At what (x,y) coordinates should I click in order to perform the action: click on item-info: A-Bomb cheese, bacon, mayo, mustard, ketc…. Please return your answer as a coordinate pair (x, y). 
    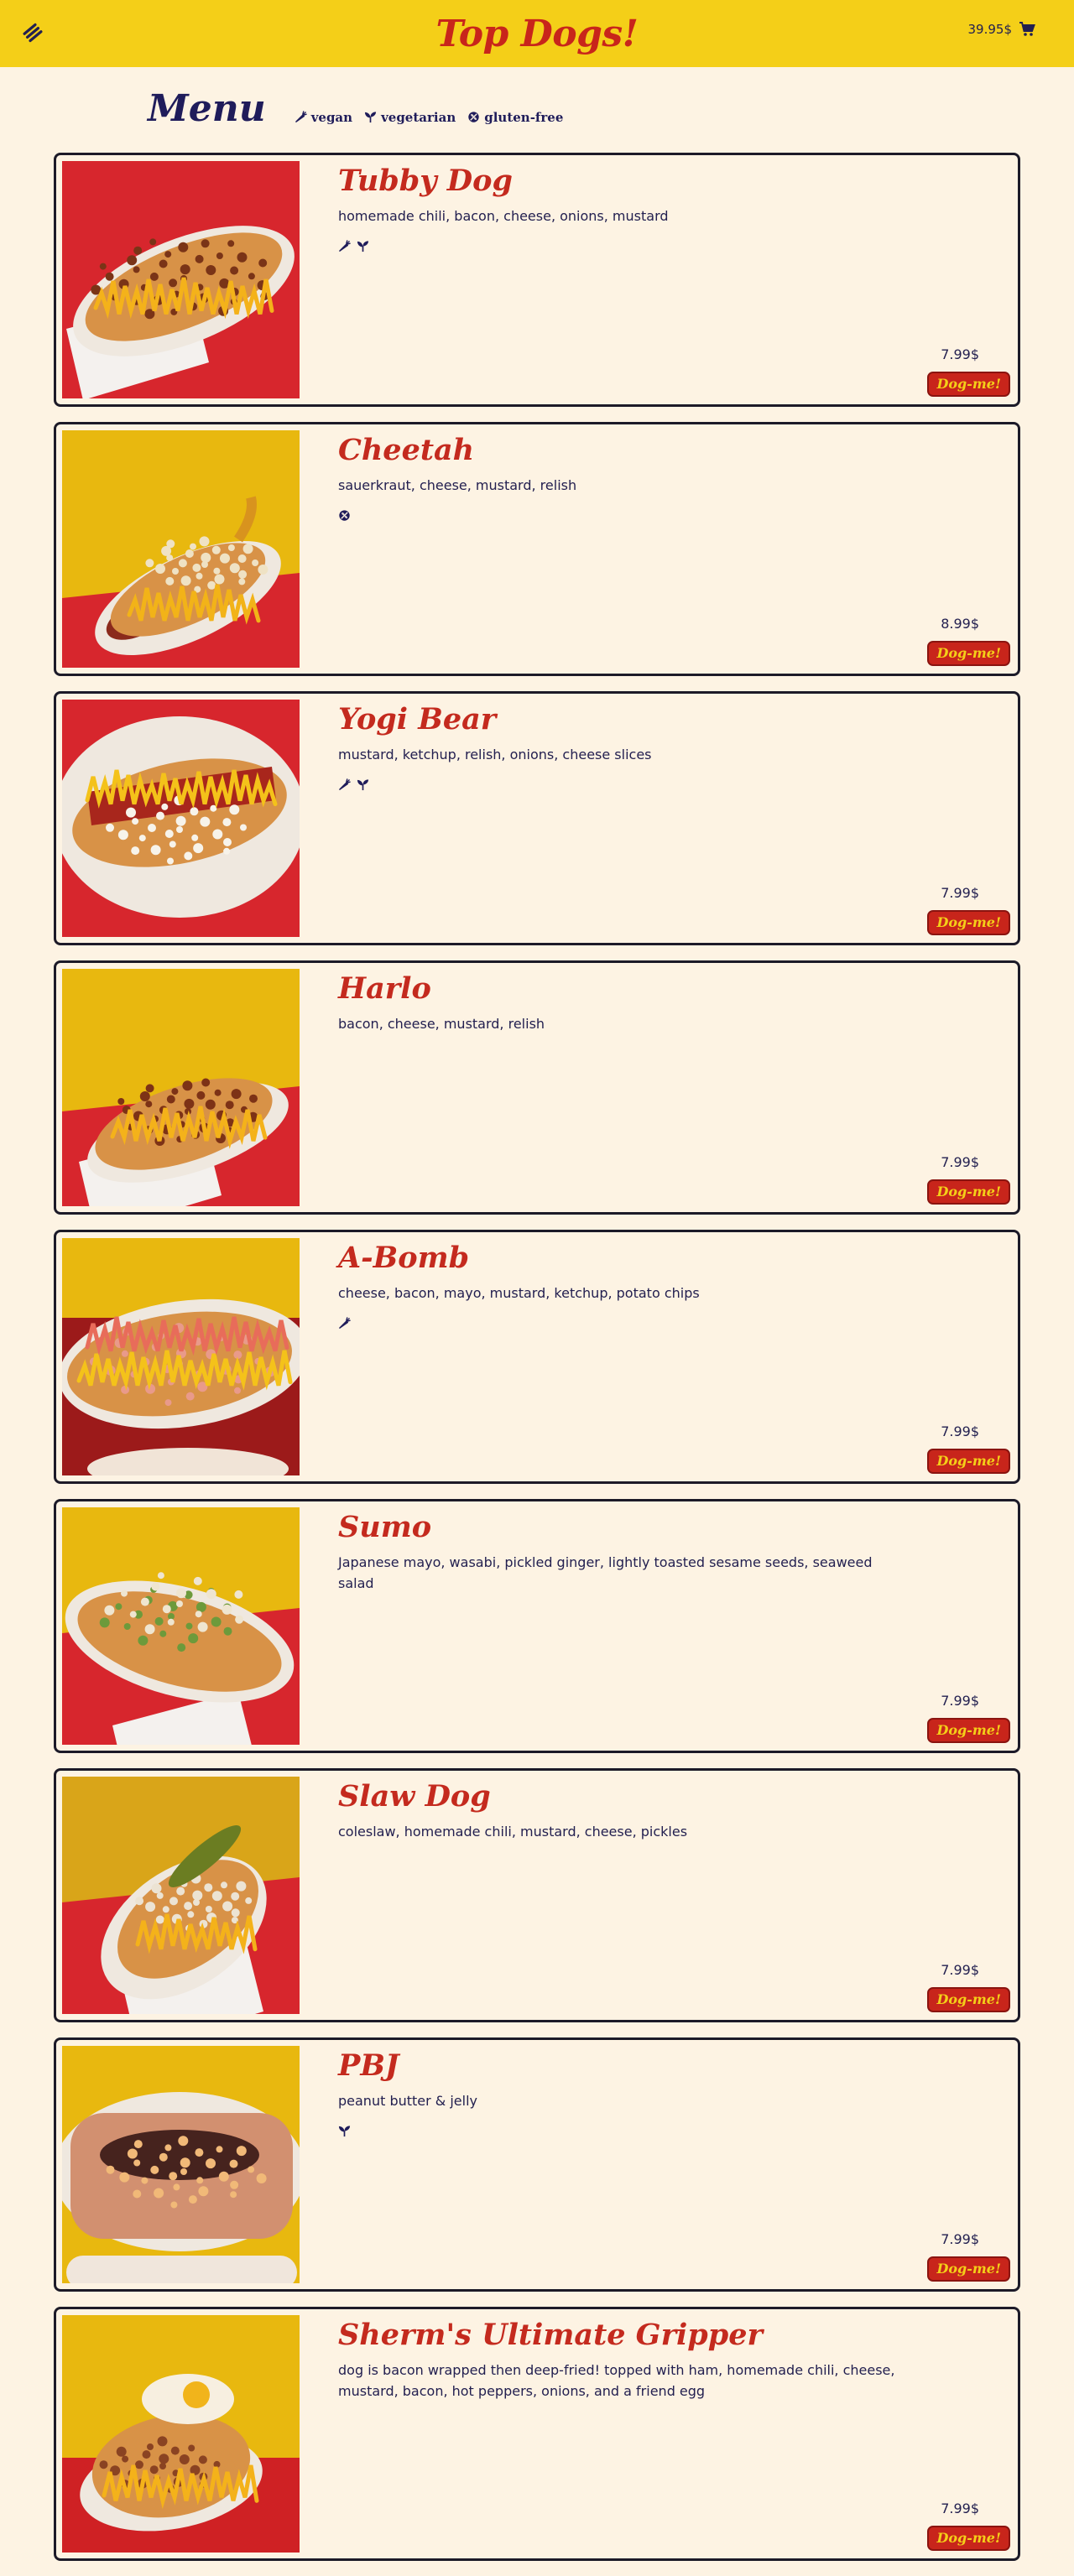
    Looking at the image, I should click on (656, 1356).